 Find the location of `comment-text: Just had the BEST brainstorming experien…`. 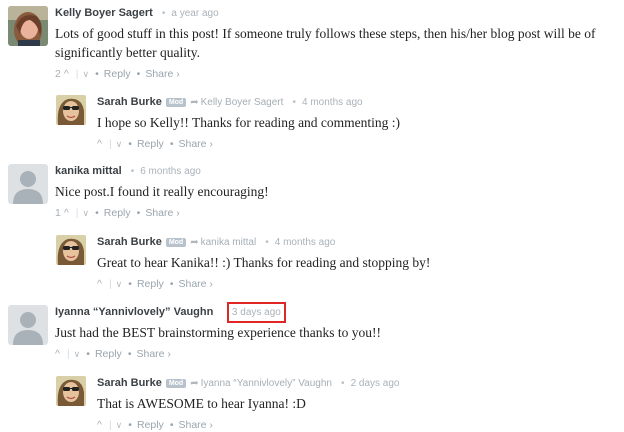

comment-text: Just had the BEST brainstorming experien… is located at coordinates (218, 332).